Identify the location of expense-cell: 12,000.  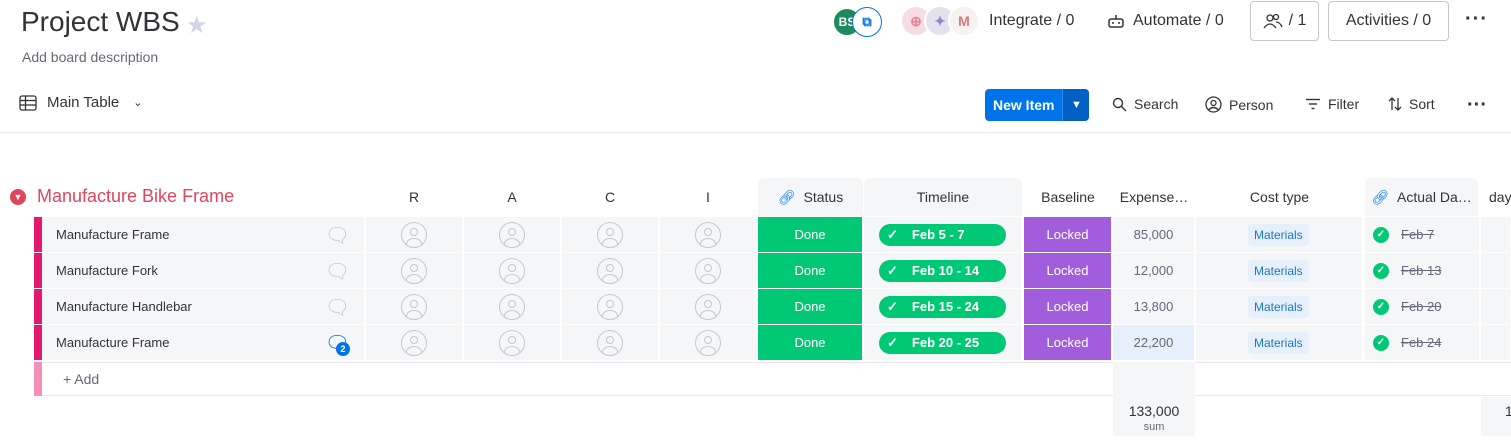
(1154, 270).